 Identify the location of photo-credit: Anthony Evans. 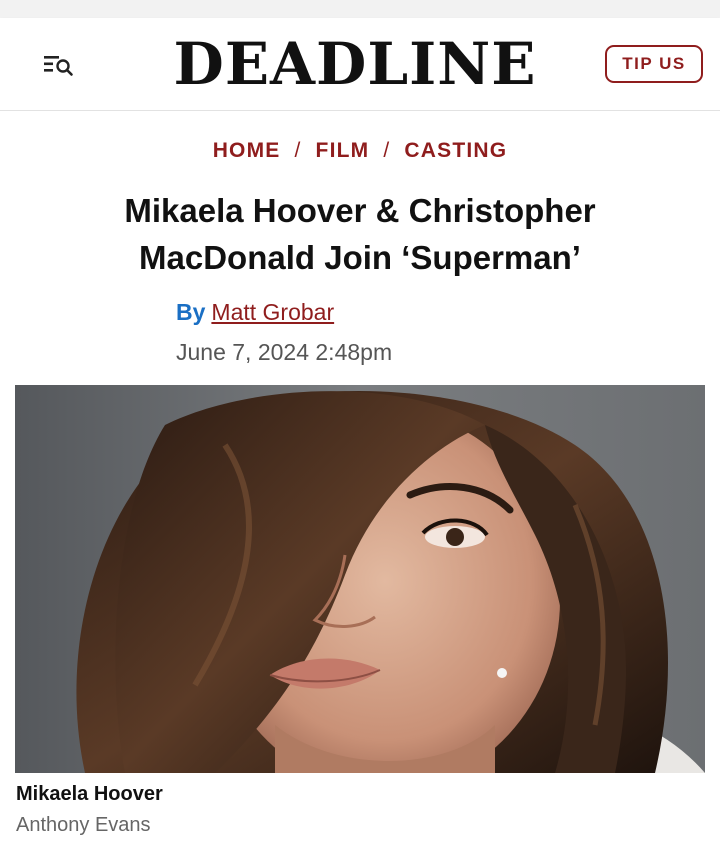
(83, 825).